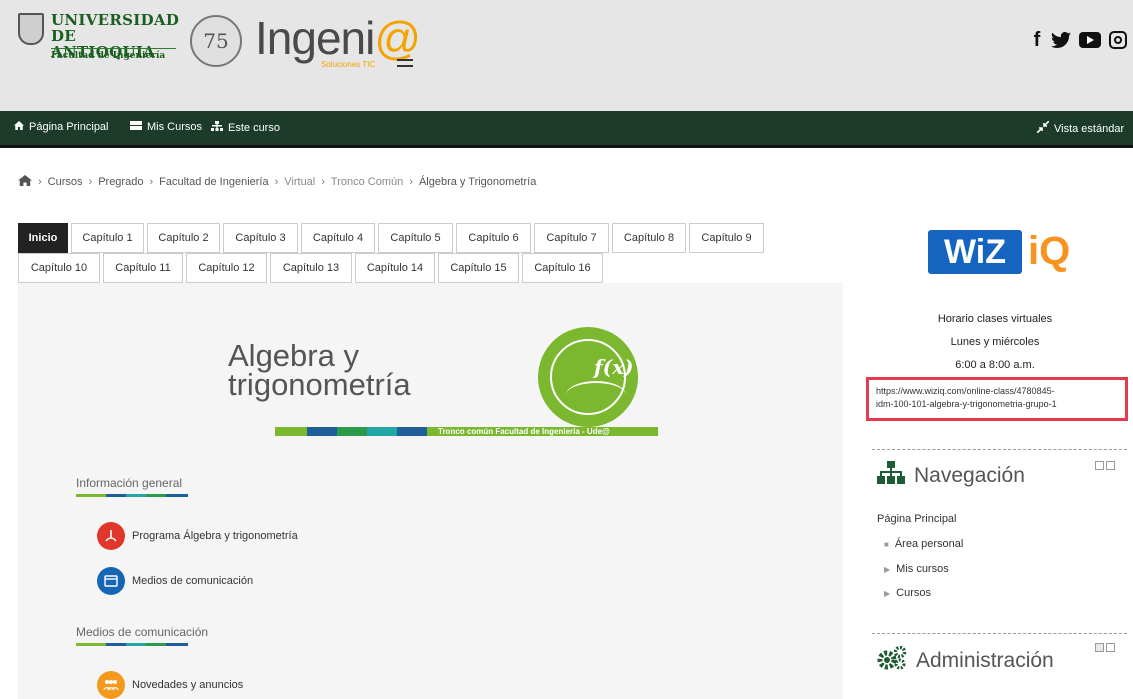  Describe the element at coordinates (478, 268) in the screenshot. I see `tab-capitulo-15: Capítulo 15` at that location.